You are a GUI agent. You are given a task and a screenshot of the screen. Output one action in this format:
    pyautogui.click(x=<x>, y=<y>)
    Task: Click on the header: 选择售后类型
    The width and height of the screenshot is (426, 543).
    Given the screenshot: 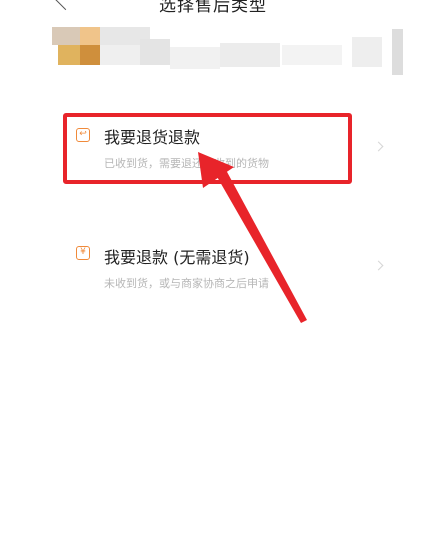 What is the action you would take?
    pyautogui.click(x=213, y=9)
    